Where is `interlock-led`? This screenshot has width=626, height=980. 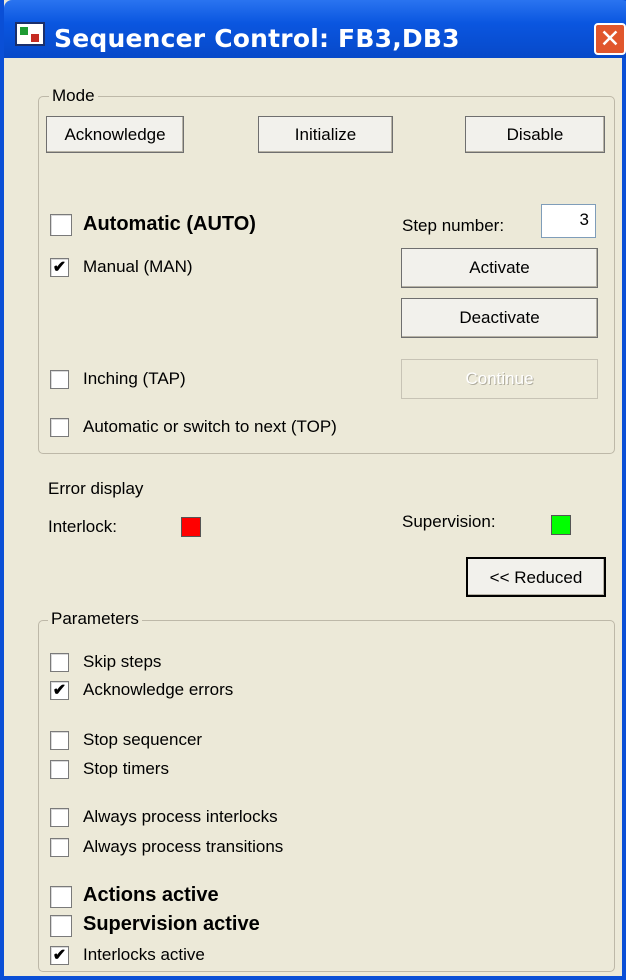
interlock-led is located at coordinates (191, 527).